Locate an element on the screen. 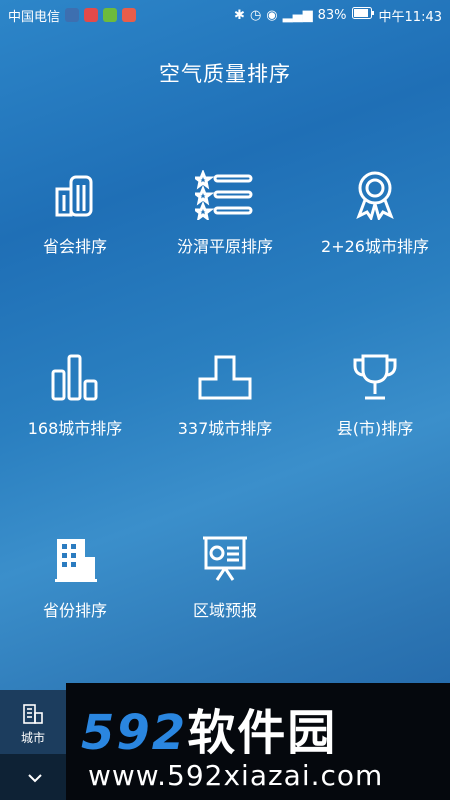 This screenshot has height=800, width=450. menu-item-label: 省份排序 is located at coordinates (74, 610).